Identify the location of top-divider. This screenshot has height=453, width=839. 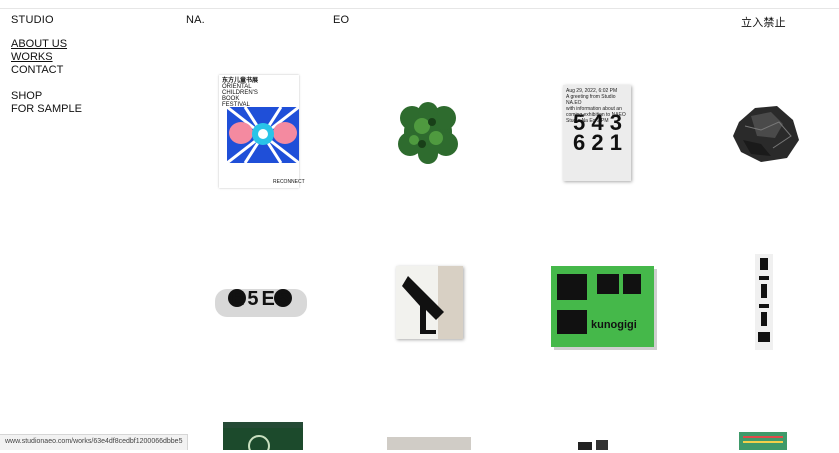
(419, 8).